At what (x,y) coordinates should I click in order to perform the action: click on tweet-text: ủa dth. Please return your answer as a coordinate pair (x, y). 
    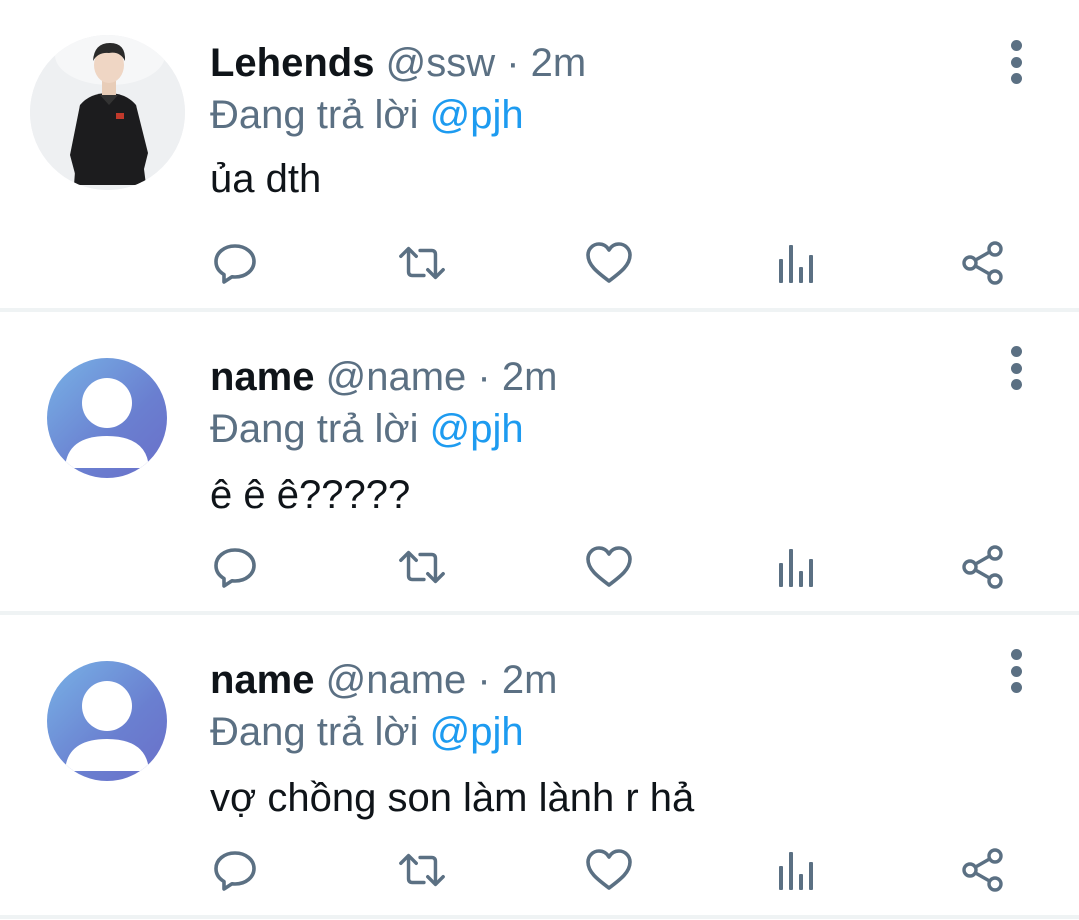
    Looking at the image, I should click on (266, 179).